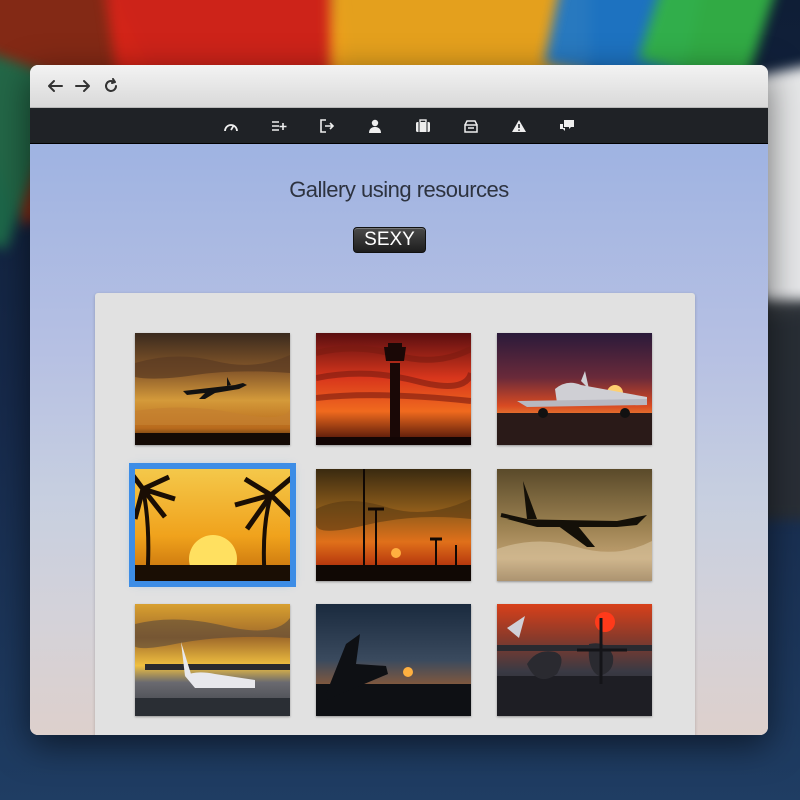  What do you see at coordinates (327, 126) in the screenshot?
I see `sign-out-icon` at bounding box center [327, 126].